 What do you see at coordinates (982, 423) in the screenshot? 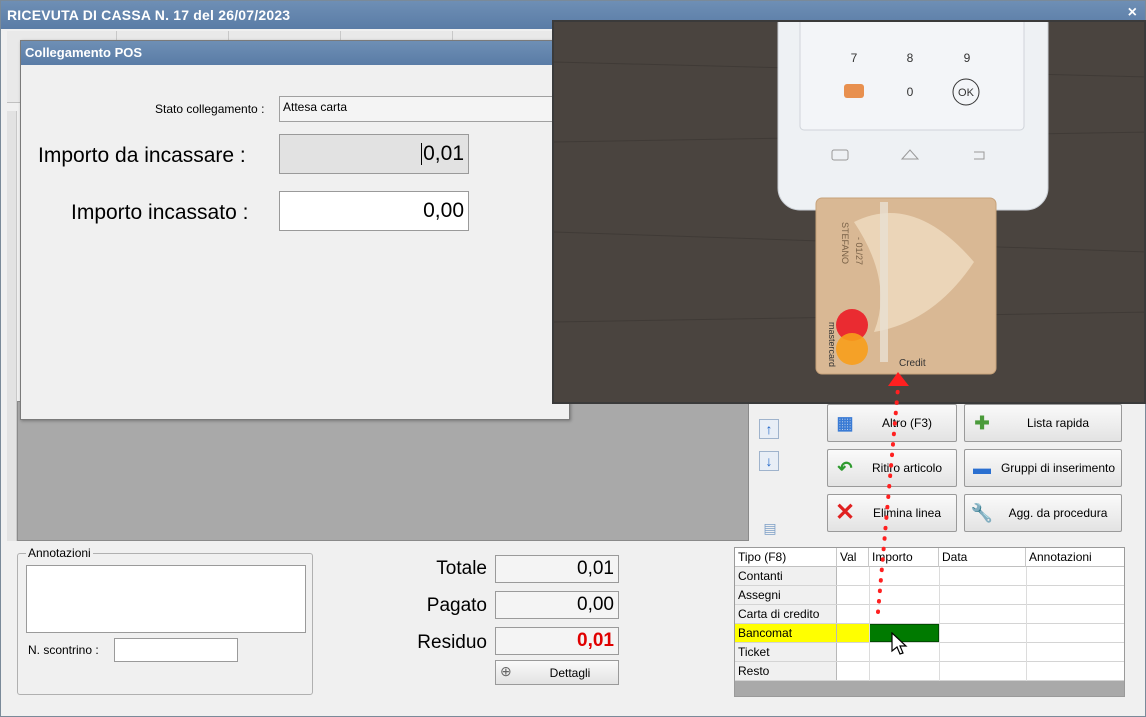
I see `list-add-icon: ✚` at bounding box center [982, 423].